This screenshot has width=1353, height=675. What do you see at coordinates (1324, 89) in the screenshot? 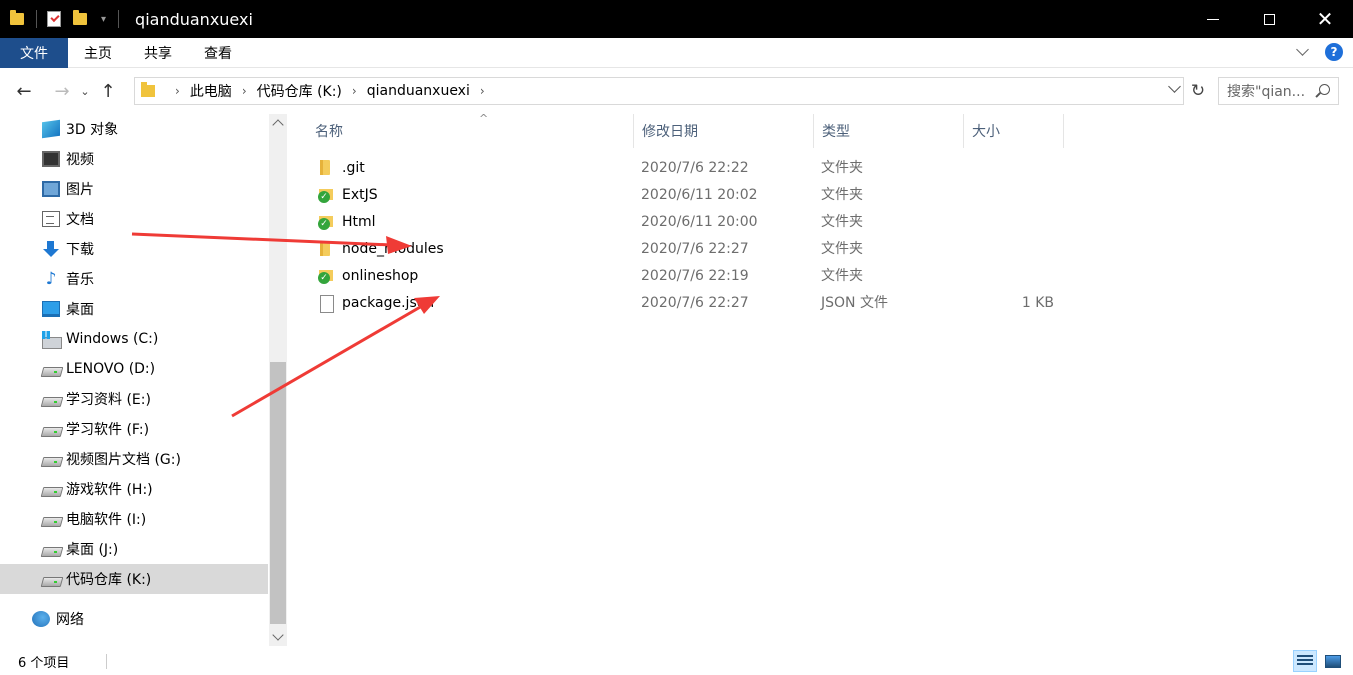
I see `search-icon` at bounding box center [1324, 89].